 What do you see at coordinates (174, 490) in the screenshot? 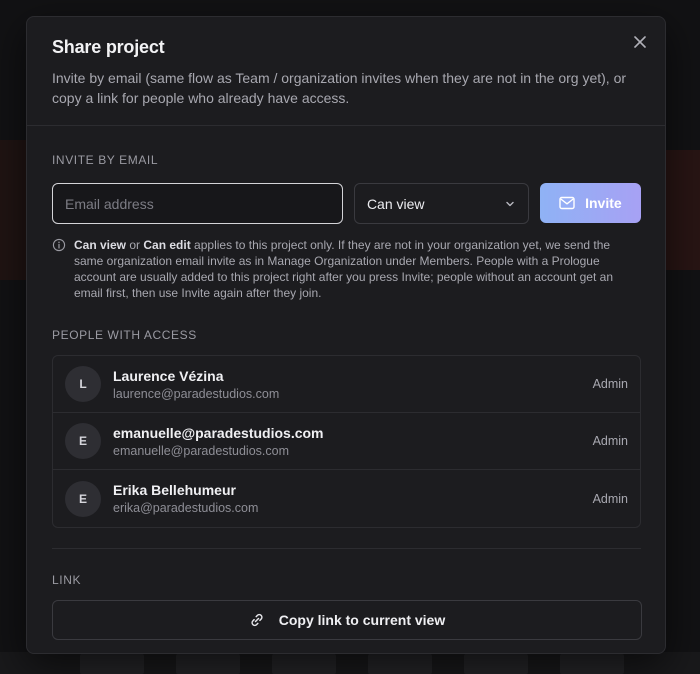
I see `person-name: Erika Bellehumeur` at bounding box center [174, 490].